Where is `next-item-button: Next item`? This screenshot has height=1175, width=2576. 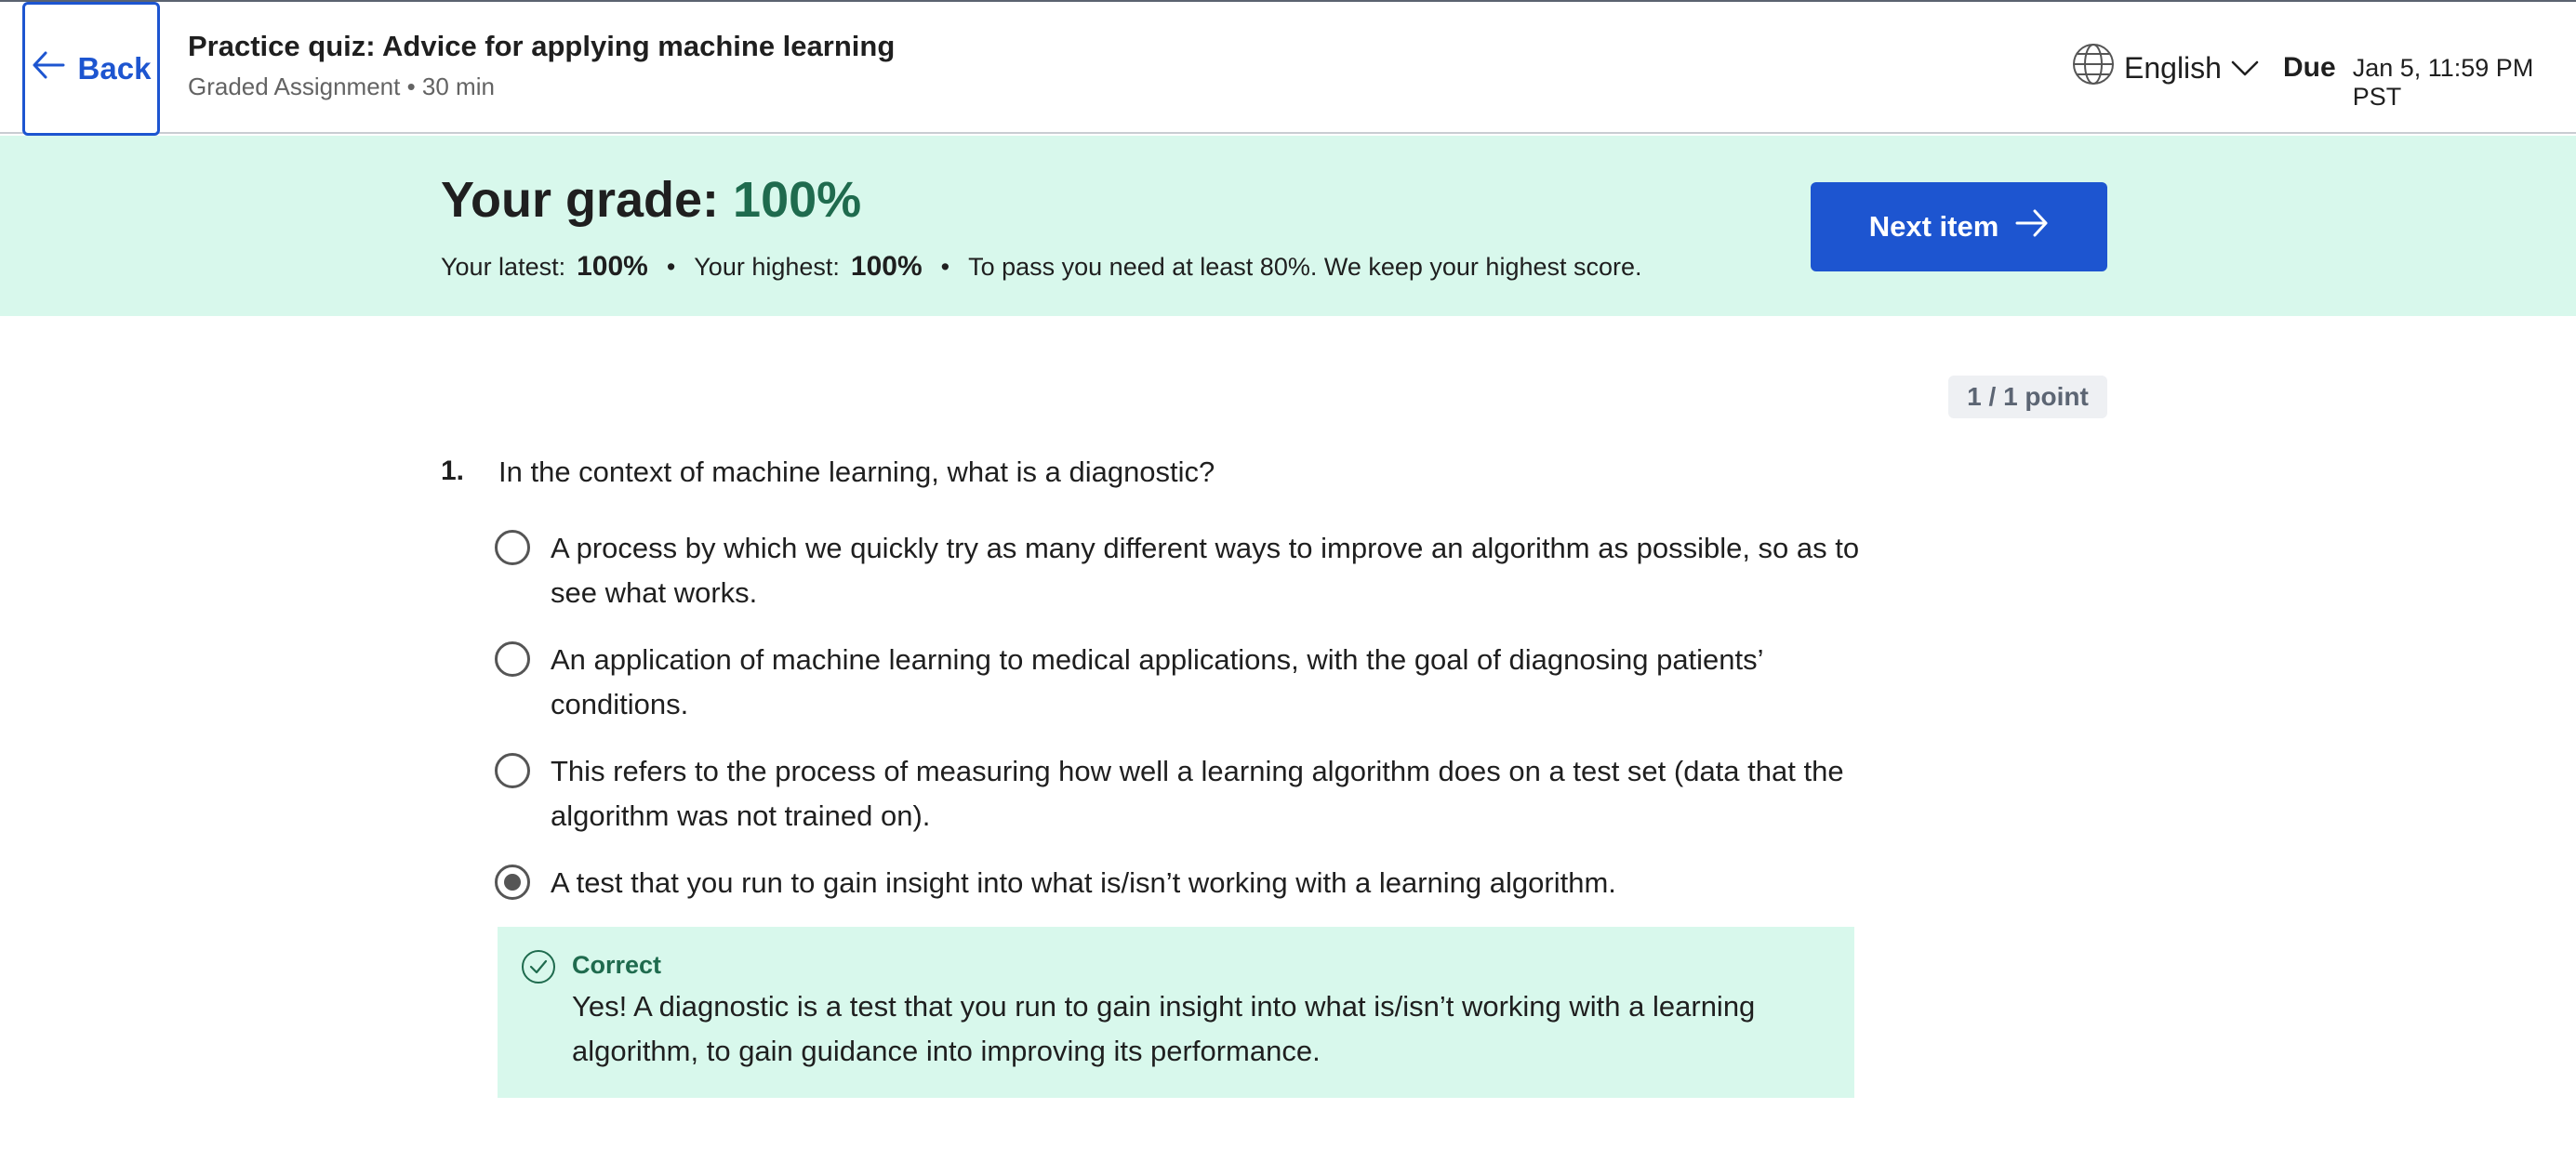
next-item-button: Next item is located at coordinates (1959, 226).